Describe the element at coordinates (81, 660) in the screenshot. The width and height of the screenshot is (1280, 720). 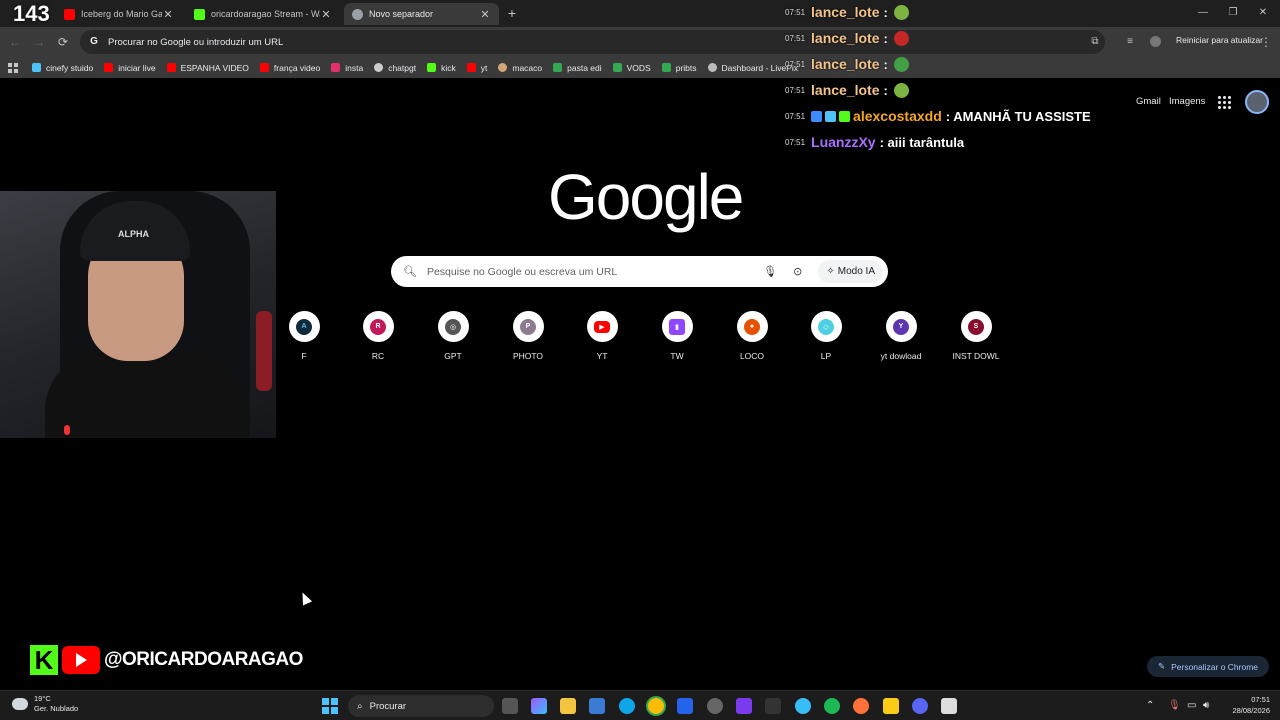
I see `youtube-logo-icon` at that location.